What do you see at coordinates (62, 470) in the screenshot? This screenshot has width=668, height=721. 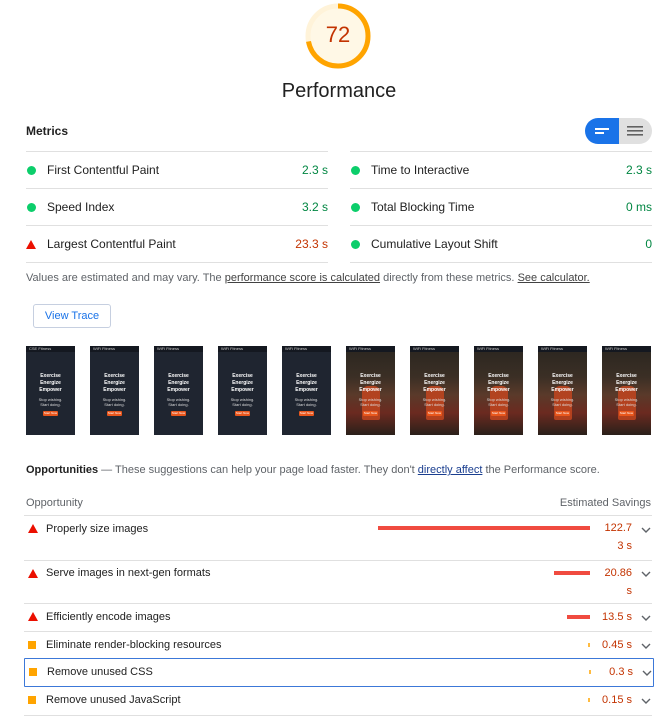 I see `opportunities-title: Opportunities` at bounding box center [62, 470].